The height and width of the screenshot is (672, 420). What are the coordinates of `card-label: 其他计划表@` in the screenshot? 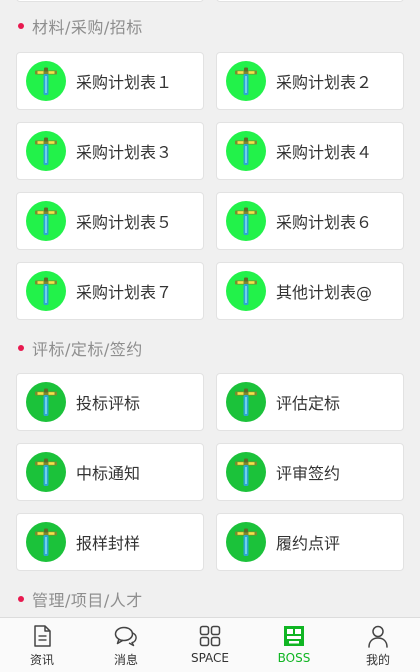 It's located at (324, 292).